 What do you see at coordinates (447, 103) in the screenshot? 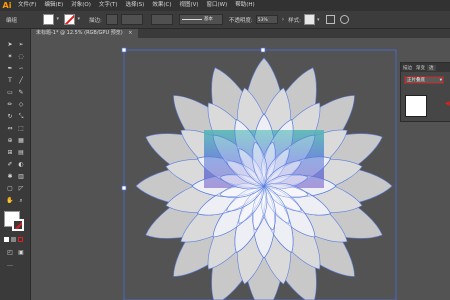
I see `red-arrow-icon: ◀` at bounding box center [447, 103].